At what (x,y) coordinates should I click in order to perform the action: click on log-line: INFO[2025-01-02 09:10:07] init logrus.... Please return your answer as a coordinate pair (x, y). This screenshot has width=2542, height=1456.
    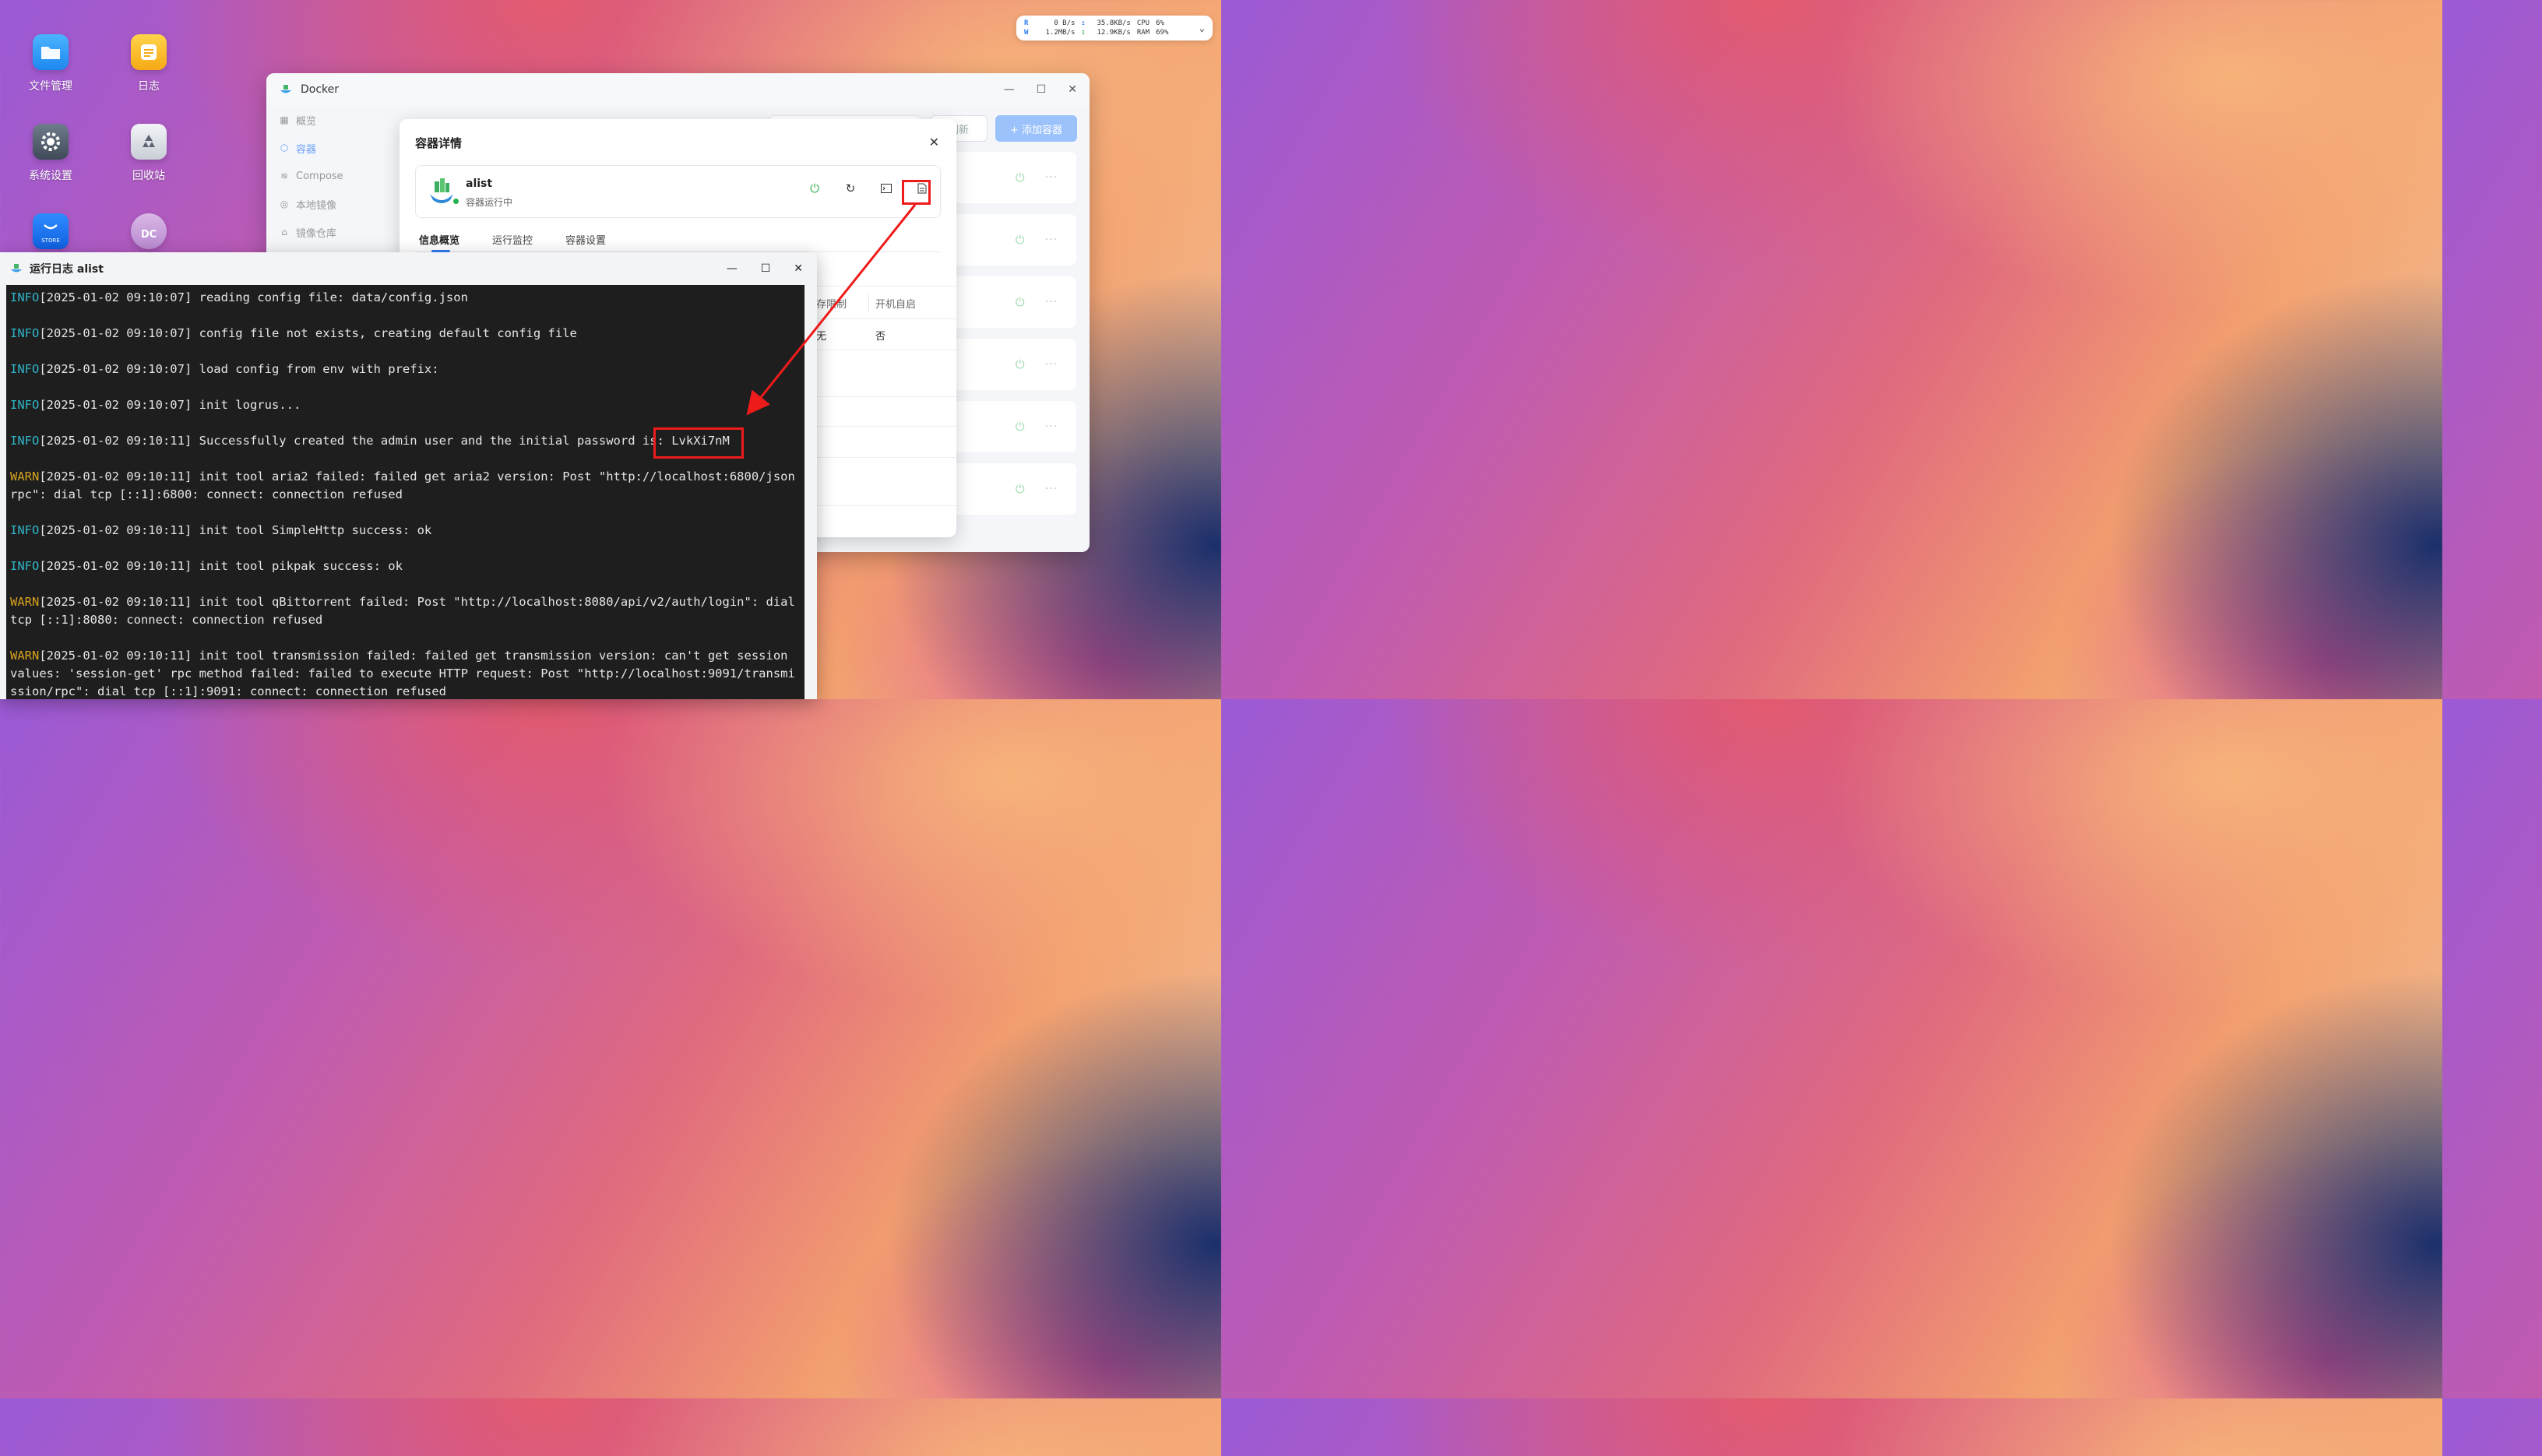
    Looking at the image, I should click on (405, 405).